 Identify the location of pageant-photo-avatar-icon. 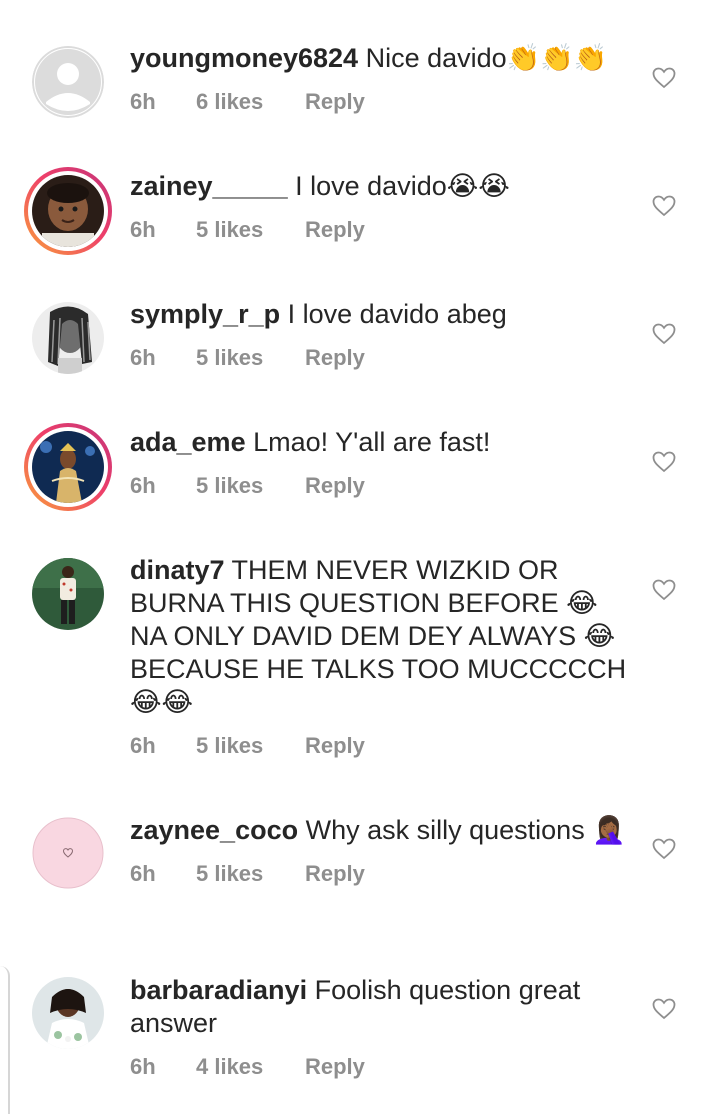
(68, 467).